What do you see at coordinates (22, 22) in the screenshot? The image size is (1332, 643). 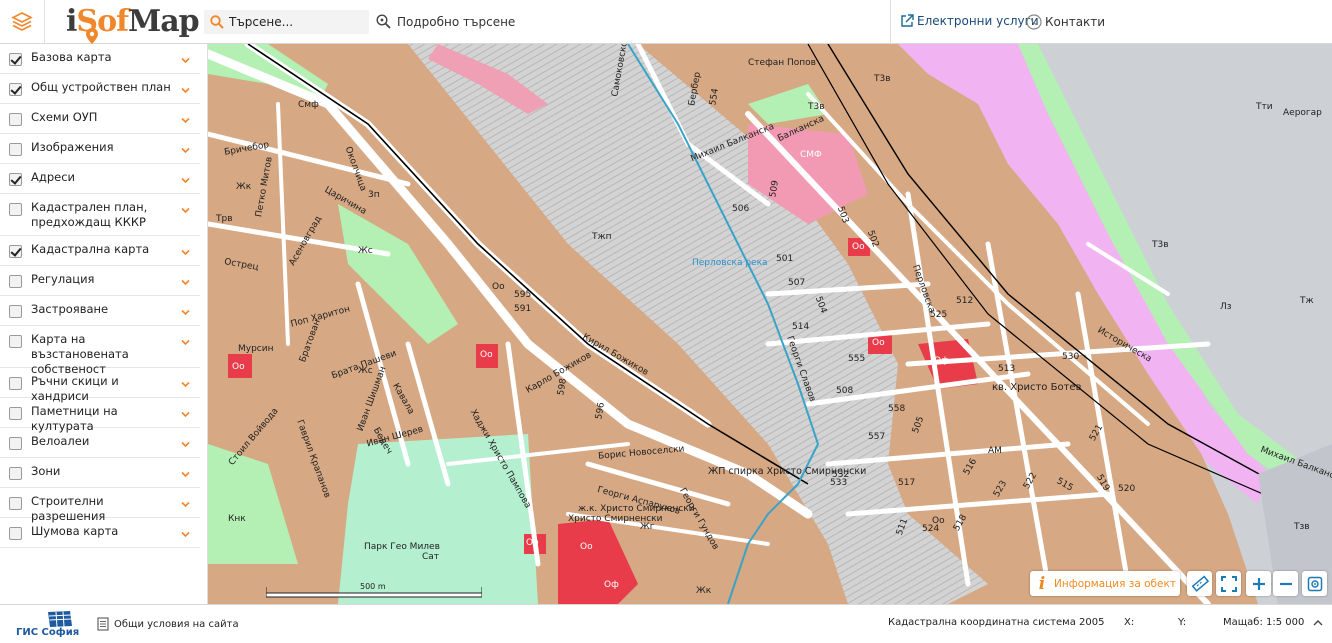 I see `layers-panel-toggle` at bounding box center [22, 22].